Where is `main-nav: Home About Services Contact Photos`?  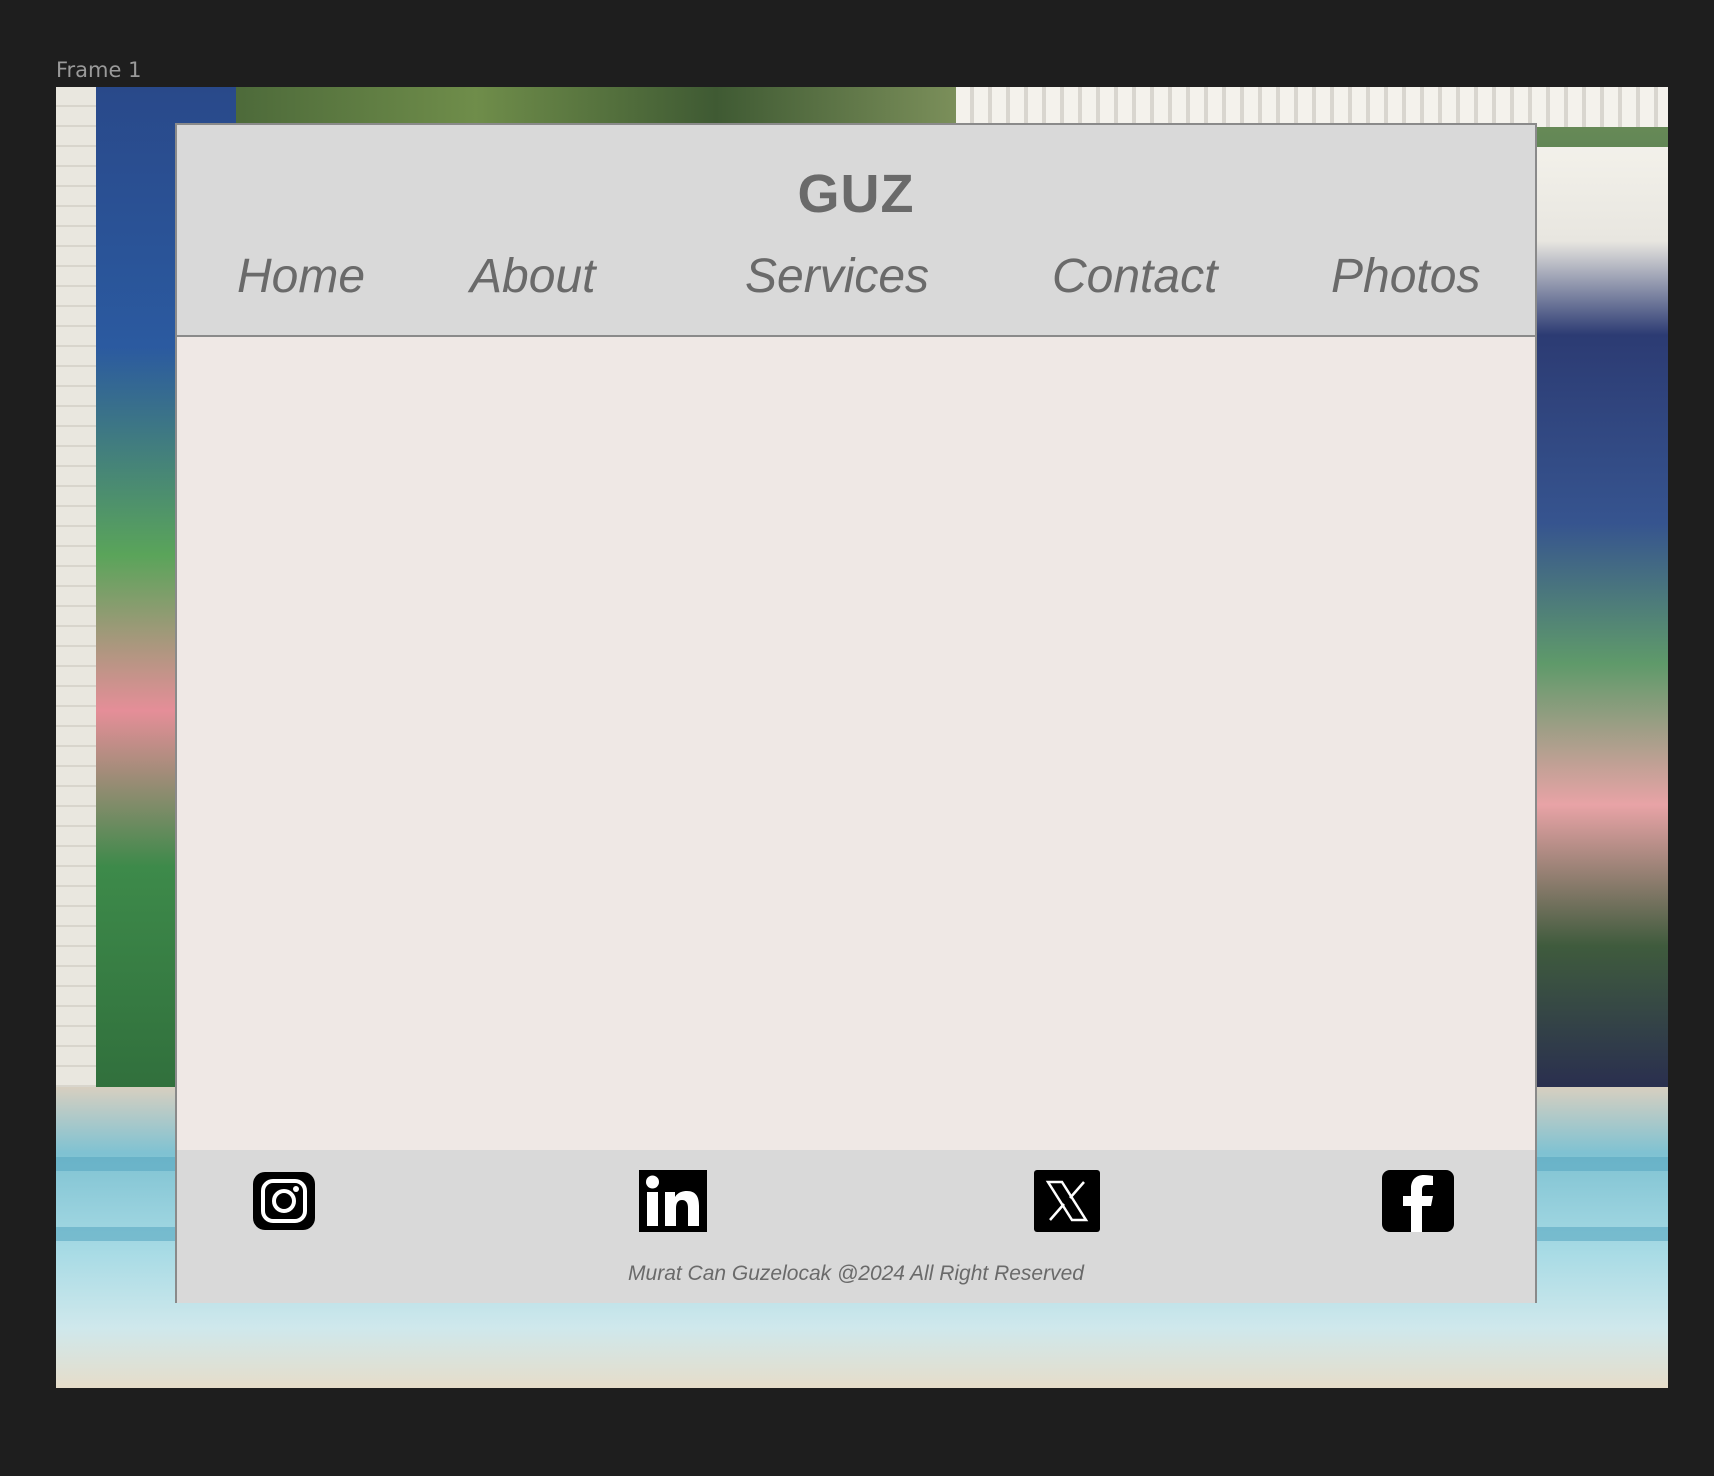 main-nav: Home About Services Contact Photos is located at coordinates (856, 279).